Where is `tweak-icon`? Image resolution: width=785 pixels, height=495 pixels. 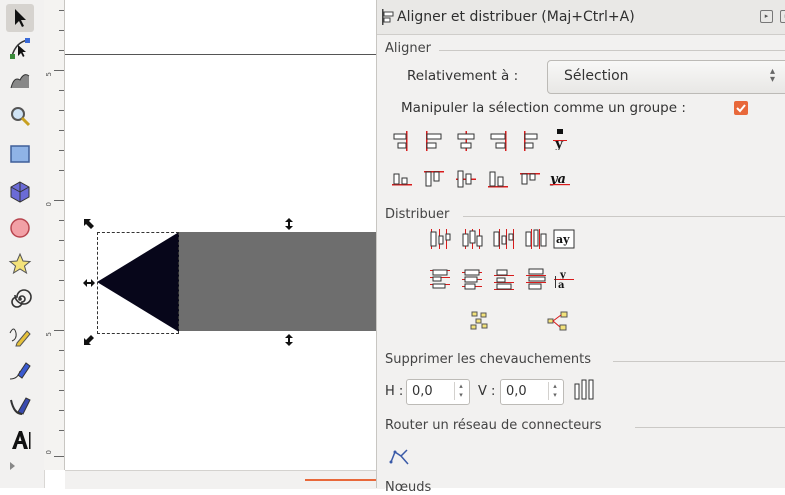 tweak-icon is located at coordinates (20, 81).